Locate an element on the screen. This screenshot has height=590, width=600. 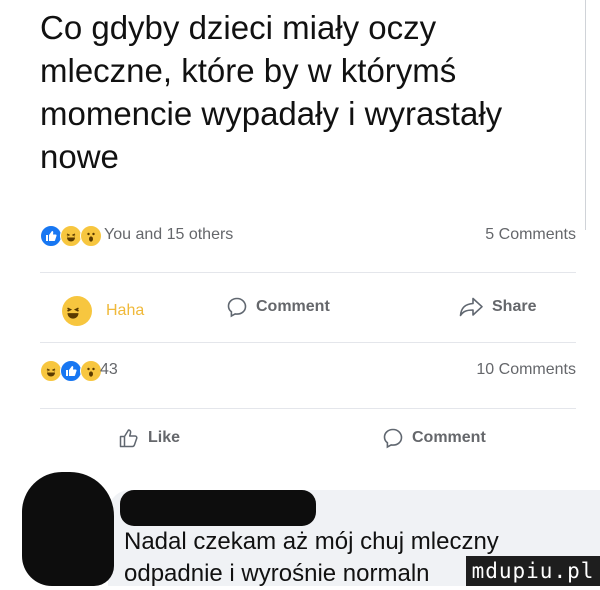
thumbs-up-icon is located at coordinates (128, 438).